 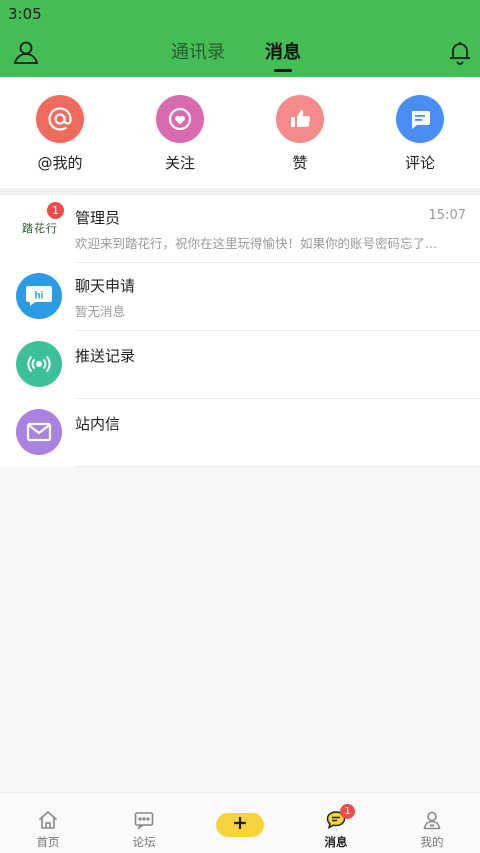 I want to click on shortcut-at-me: @我的, so click(x=60, y=134).